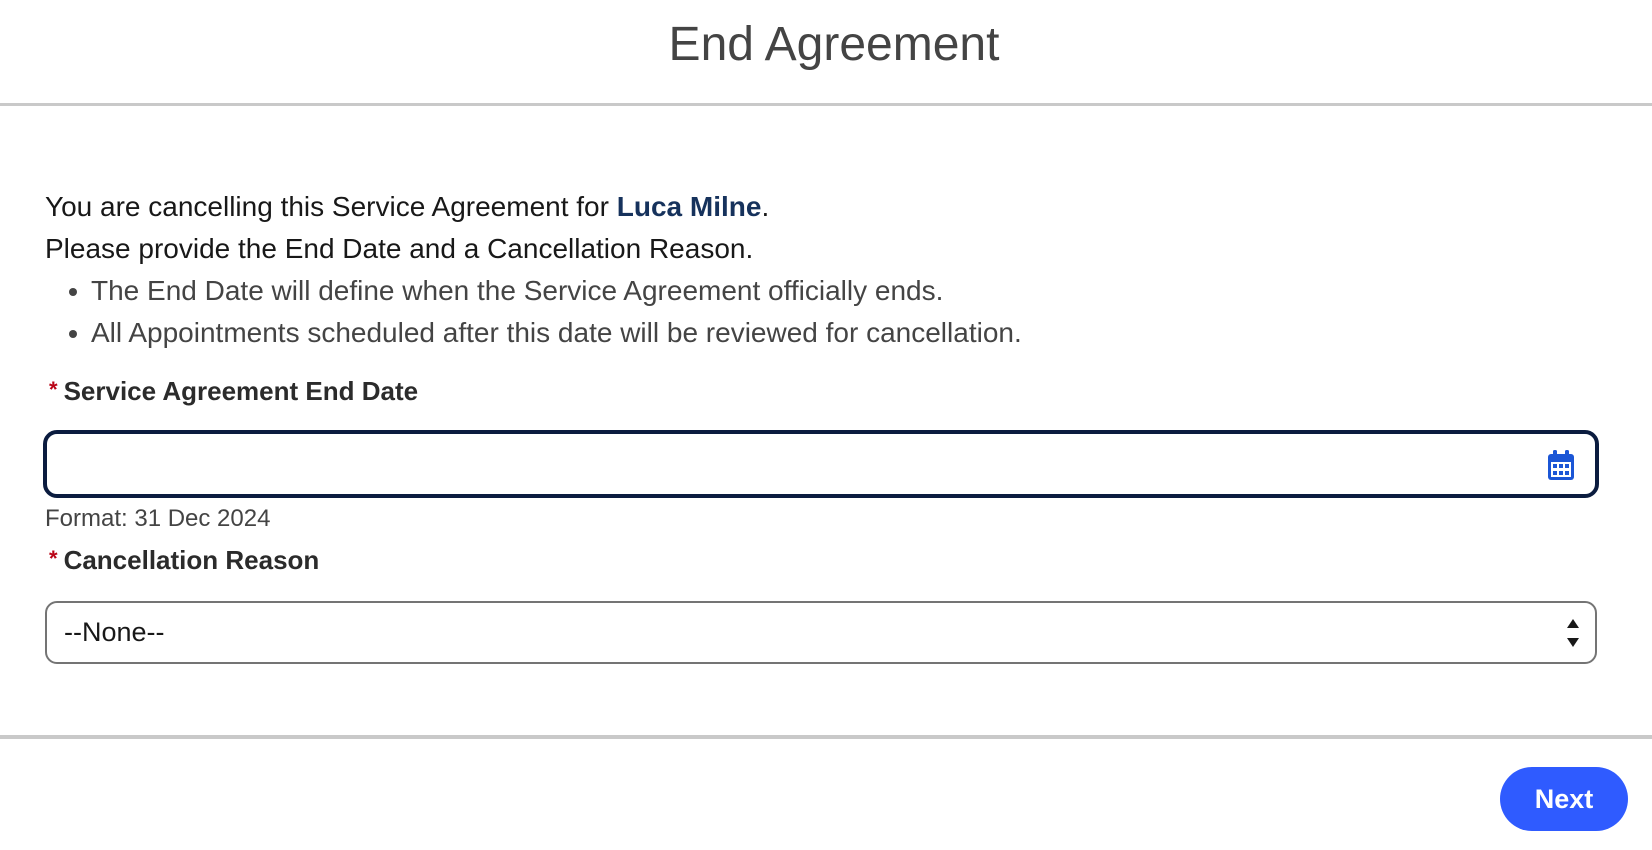 This screenshot has height=850, width=1652. I want to click on cancellation-reason-label-text: Cancellation Reason, so click(191, 560).